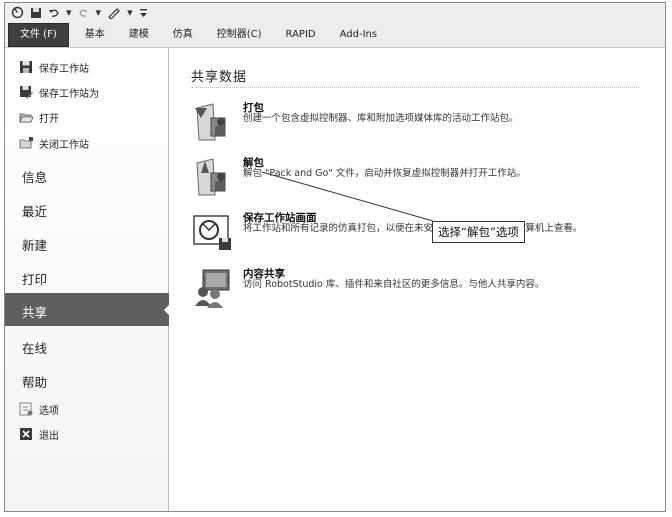  I want to click on category-recent: 最近, so click(34, 210).